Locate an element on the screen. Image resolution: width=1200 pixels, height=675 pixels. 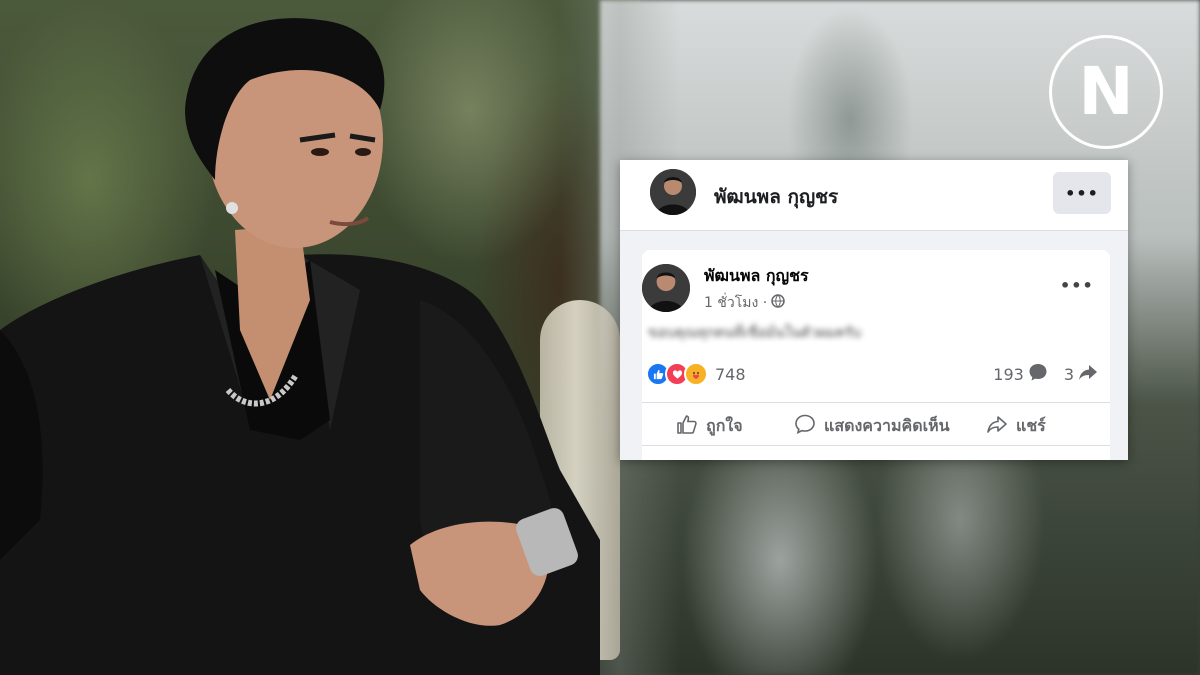
post-timestamp: 1 ชั่วโมง · is located at coordinates (735, 303).